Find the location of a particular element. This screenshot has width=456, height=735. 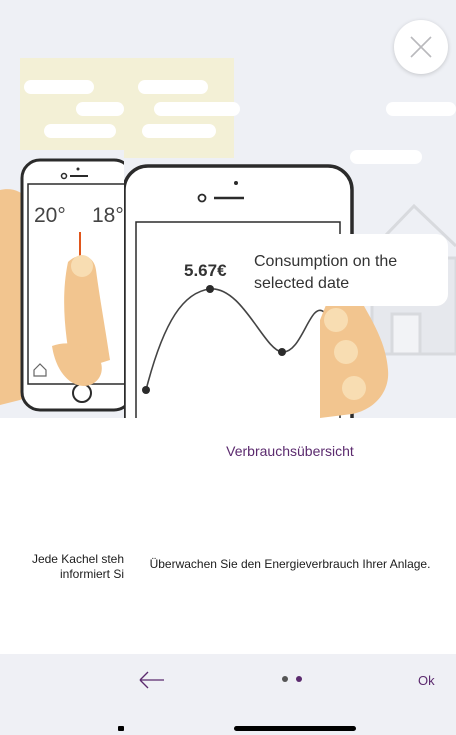

close-icon is located at coordinates (421, 47).